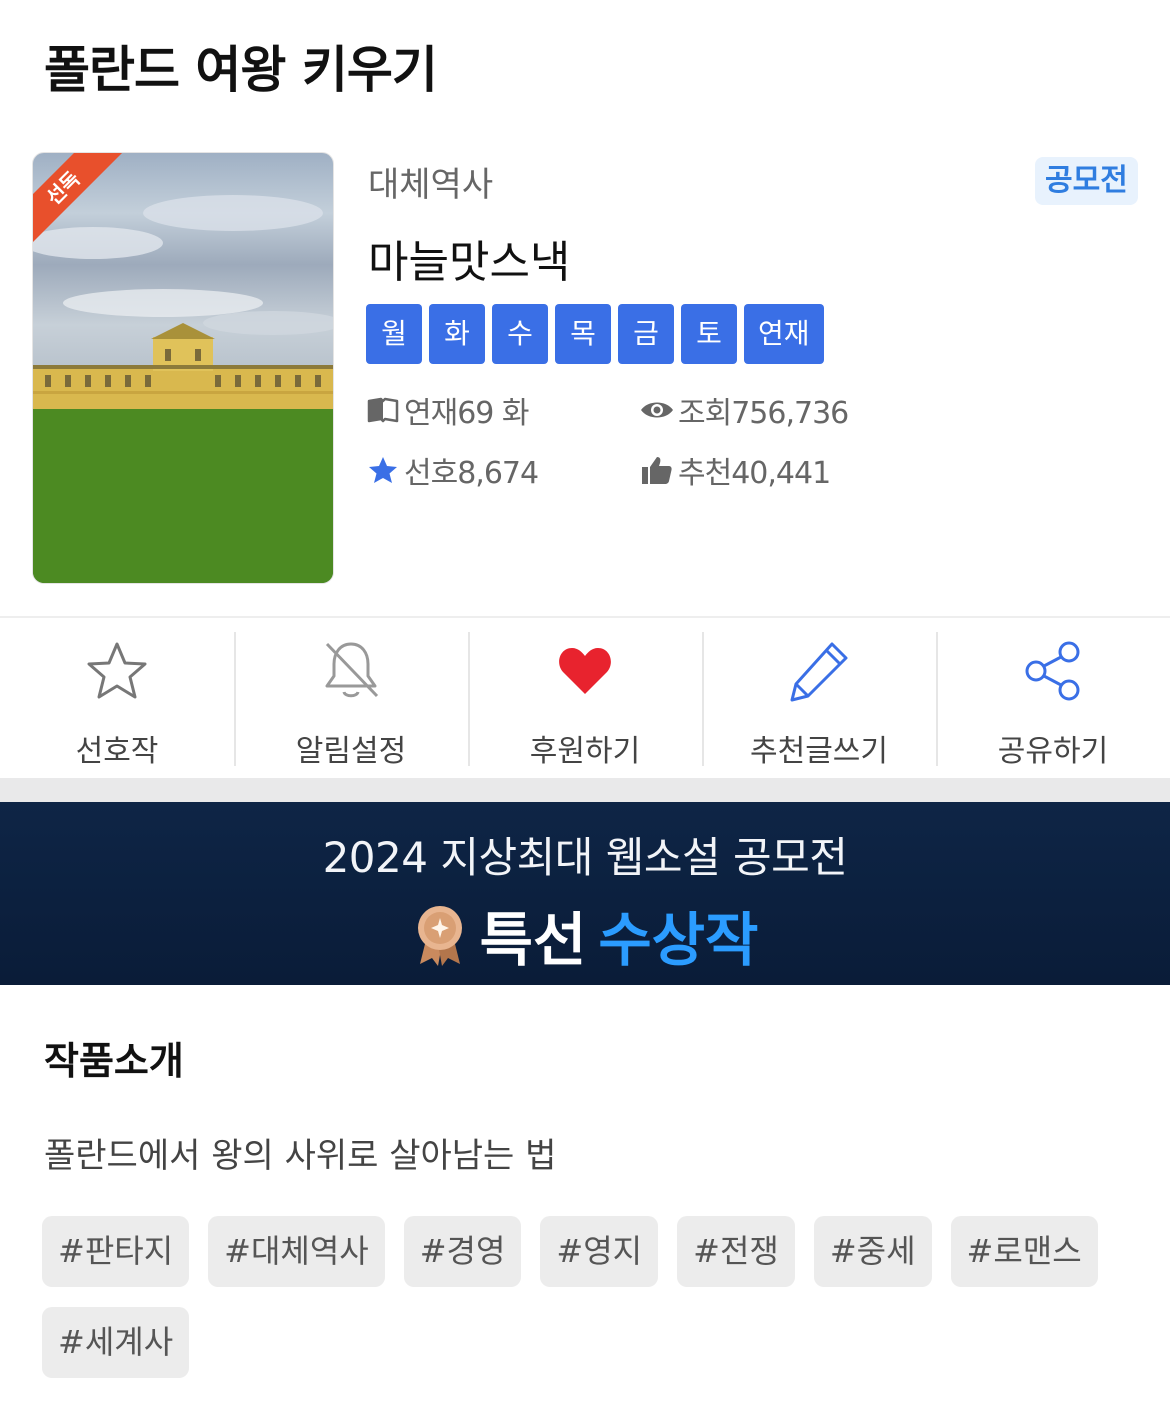  Describe the element at coordinates (300, 1156) in the screenshot. I see `intro-text: 폴란드에서 왕의 사위로 살아남는 법` at that location.